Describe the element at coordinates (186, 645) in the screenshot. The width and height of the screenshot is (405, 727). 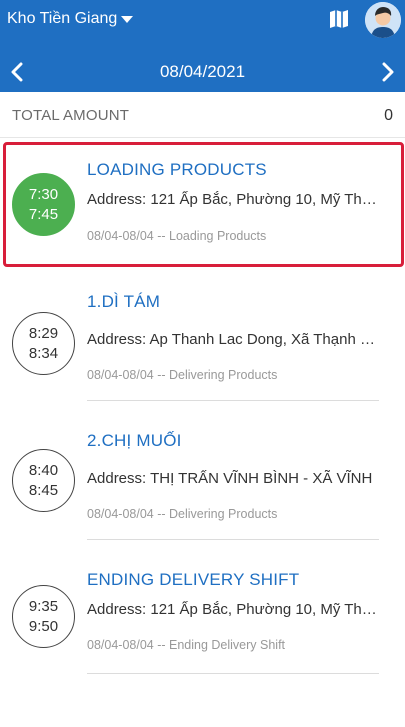
I see `stop-meta: 08/04-08/04 -- Ending Delivery Shift` at that location.